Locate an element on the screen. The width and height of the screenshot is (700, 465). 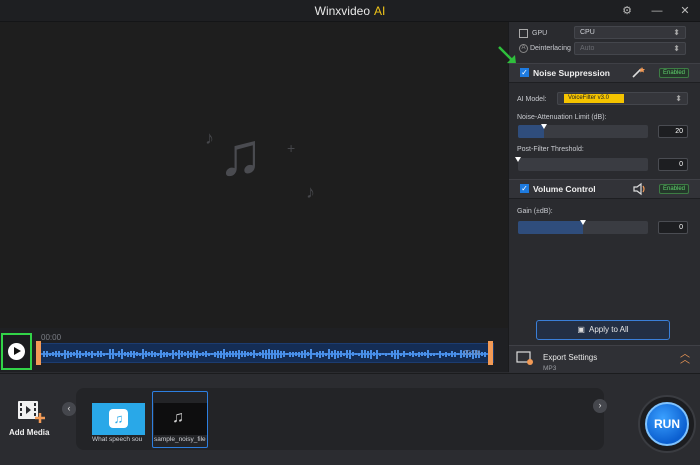
chevron-up-icon: ︿ ︿ is located at coordinates (685, 358).